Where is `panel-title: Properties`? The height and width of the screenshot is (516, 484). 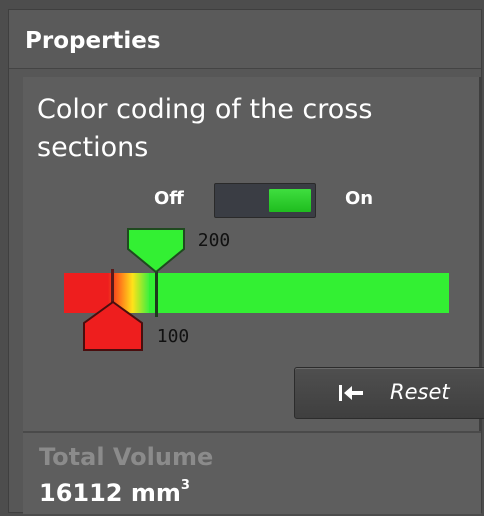 panel-title: Properties is located at coordinates (93, 41).